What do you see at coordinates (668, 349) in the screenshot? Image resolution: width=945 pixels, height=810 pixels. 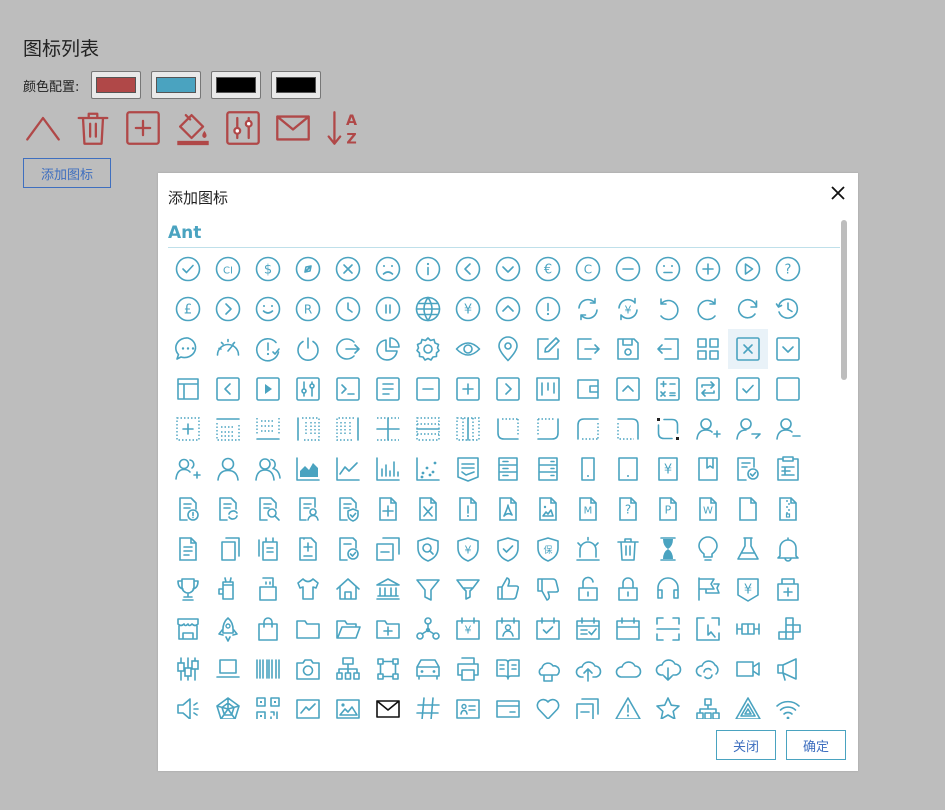 I see `import-icon` at bounding box center [668, 349].